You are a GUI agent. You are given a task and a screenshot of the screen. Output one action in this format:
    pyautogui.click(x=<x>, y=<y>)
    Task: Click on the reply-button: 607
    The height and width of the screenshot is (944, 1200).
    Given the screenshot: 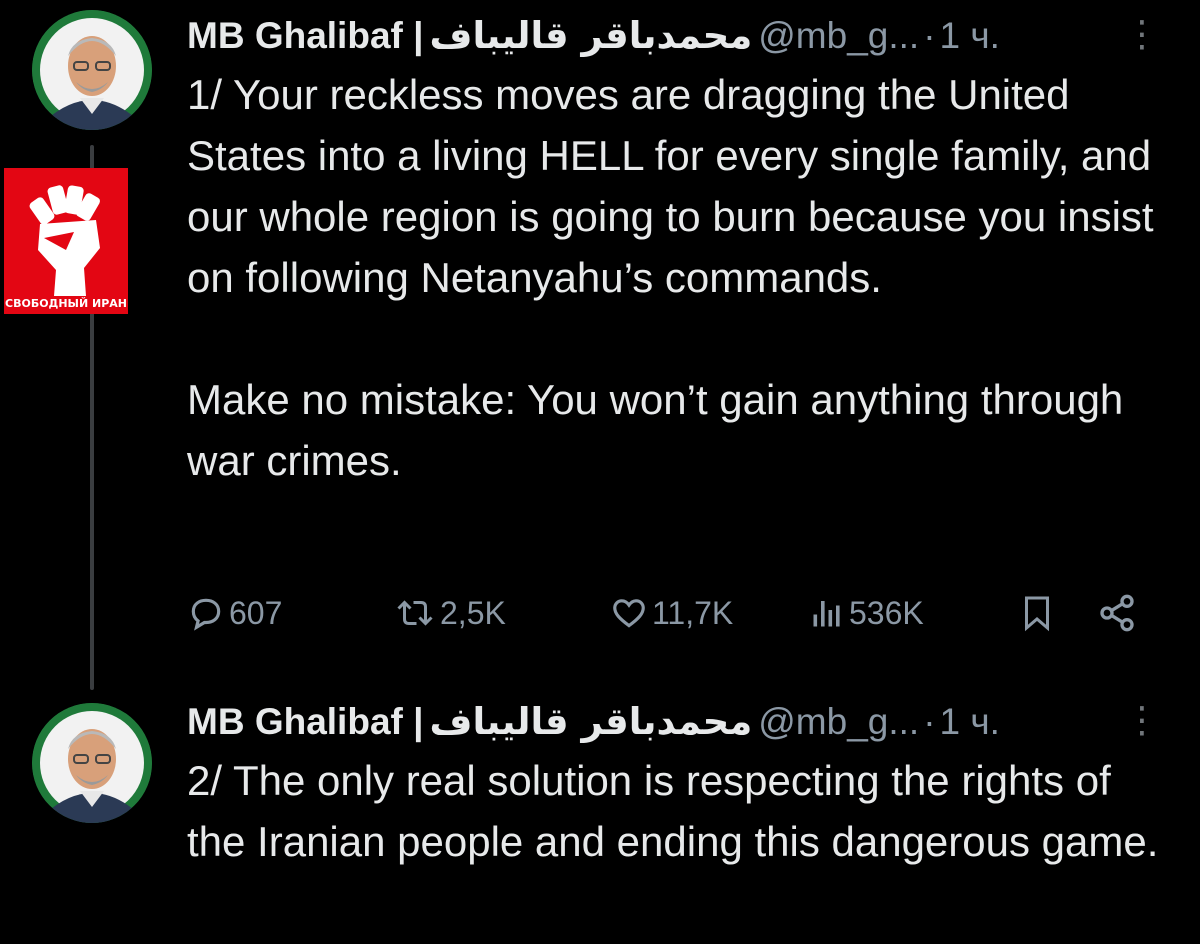 What is the action you would take?
    pyautogui.click(x=234, y=613)
    